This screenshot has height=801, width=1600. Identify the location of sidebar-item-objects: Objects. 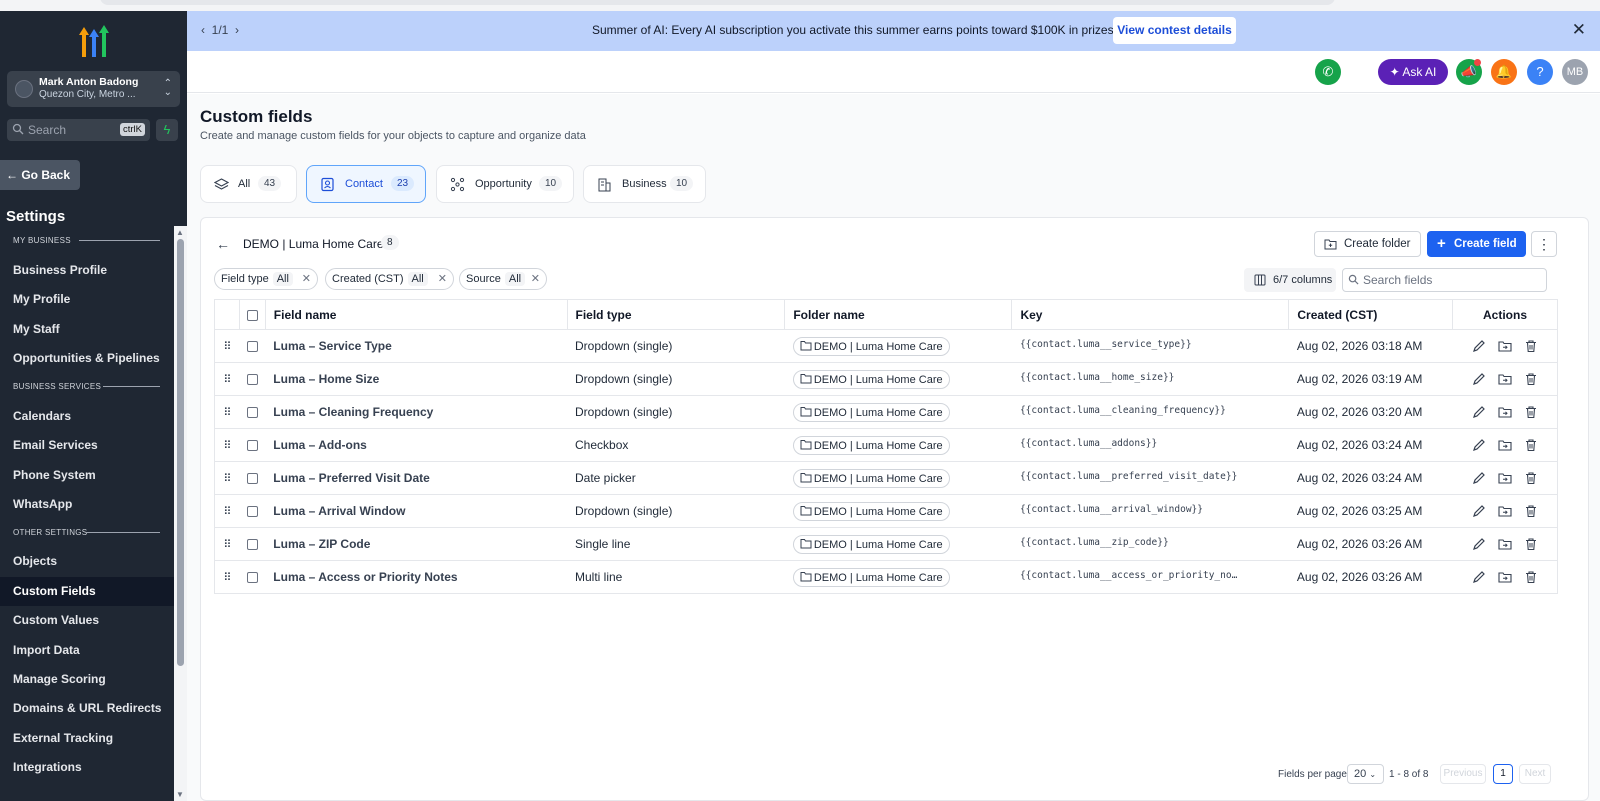
(87, 561).